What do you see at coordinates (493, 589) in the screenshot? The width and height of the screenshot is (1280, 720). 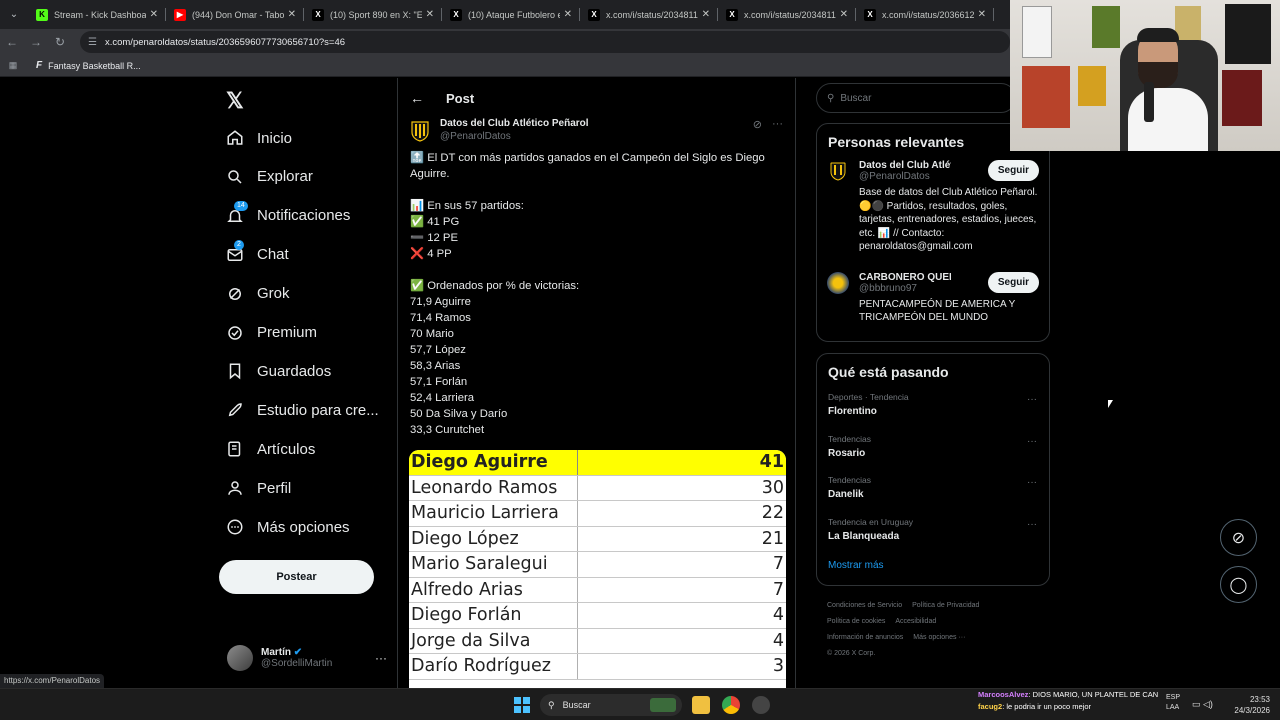 I see `coach-name: Alfredo Arias` at bounding box center [493, 589].